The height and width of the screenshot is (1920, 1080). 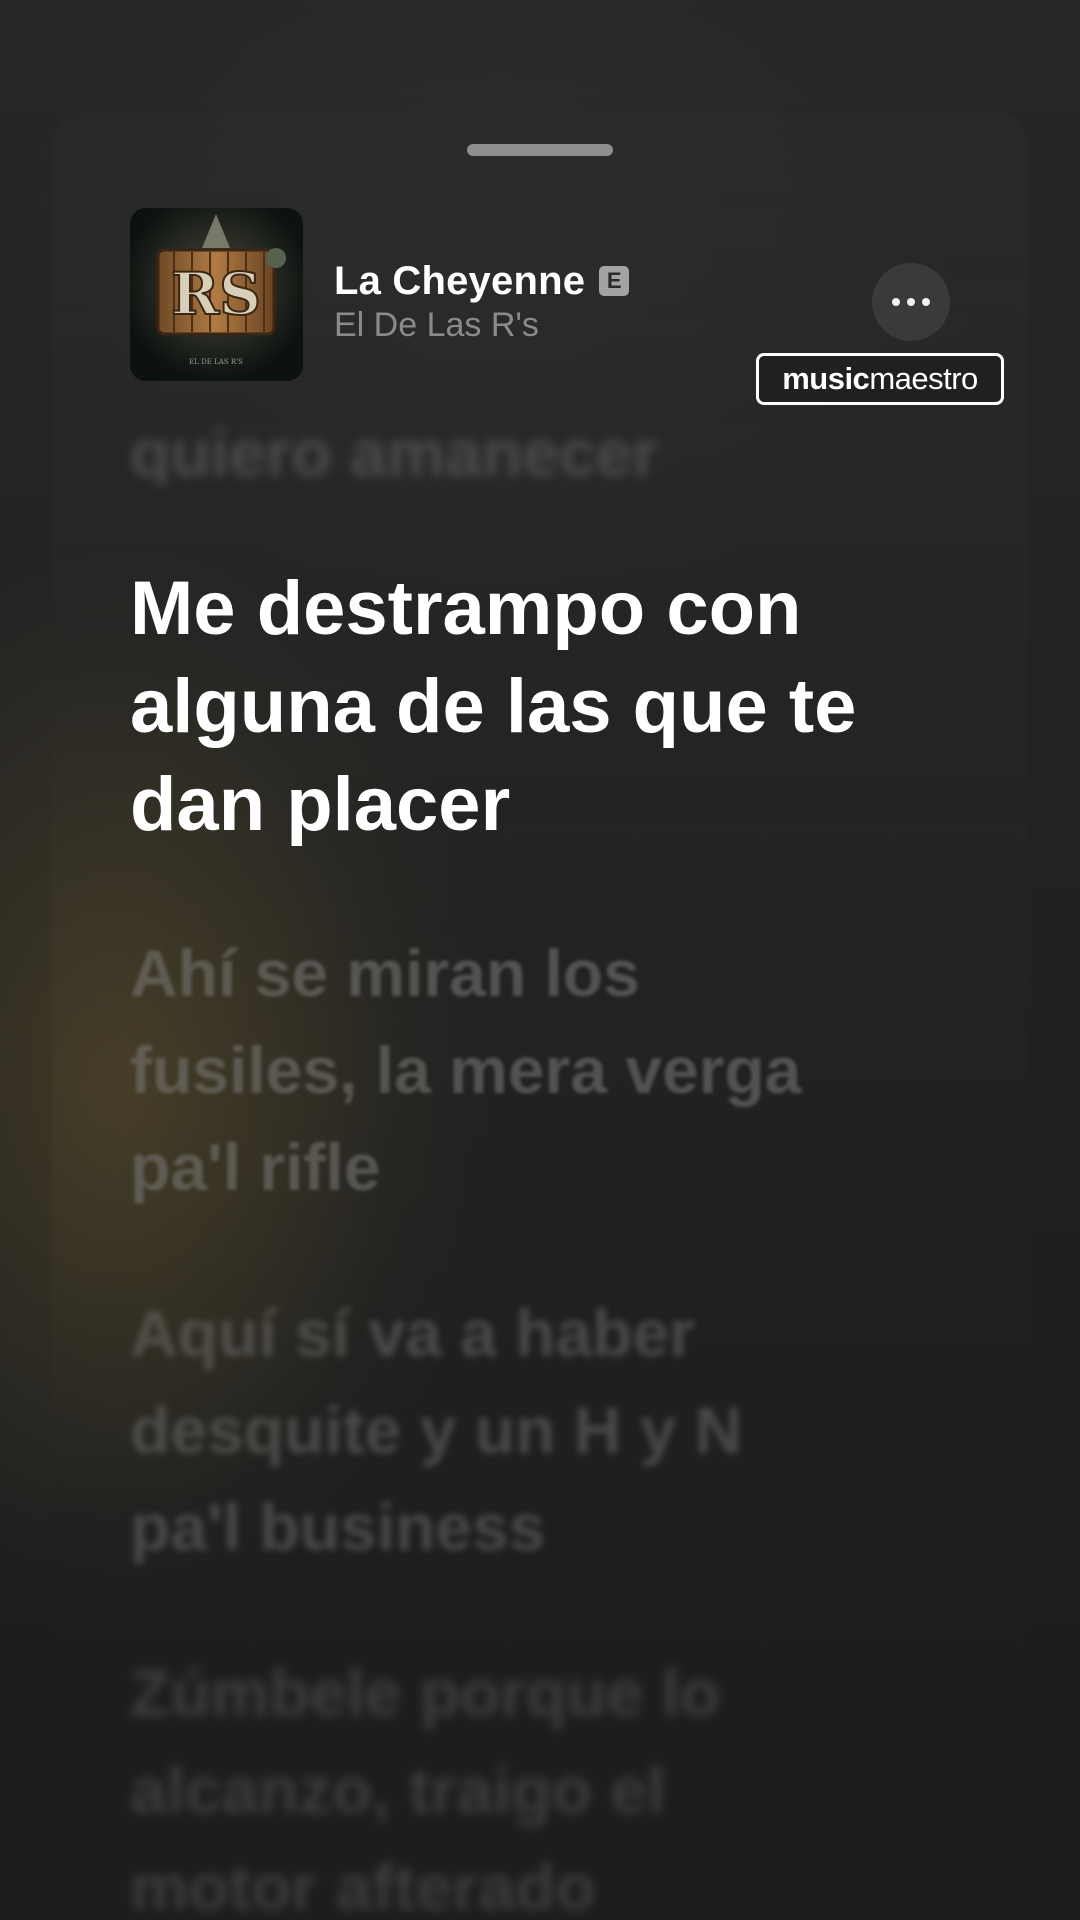 What do you see at coordinates (394, 450) in the screenshot?
I see `lyric-text: quiero amanecer` at bounding box center [394, 450].